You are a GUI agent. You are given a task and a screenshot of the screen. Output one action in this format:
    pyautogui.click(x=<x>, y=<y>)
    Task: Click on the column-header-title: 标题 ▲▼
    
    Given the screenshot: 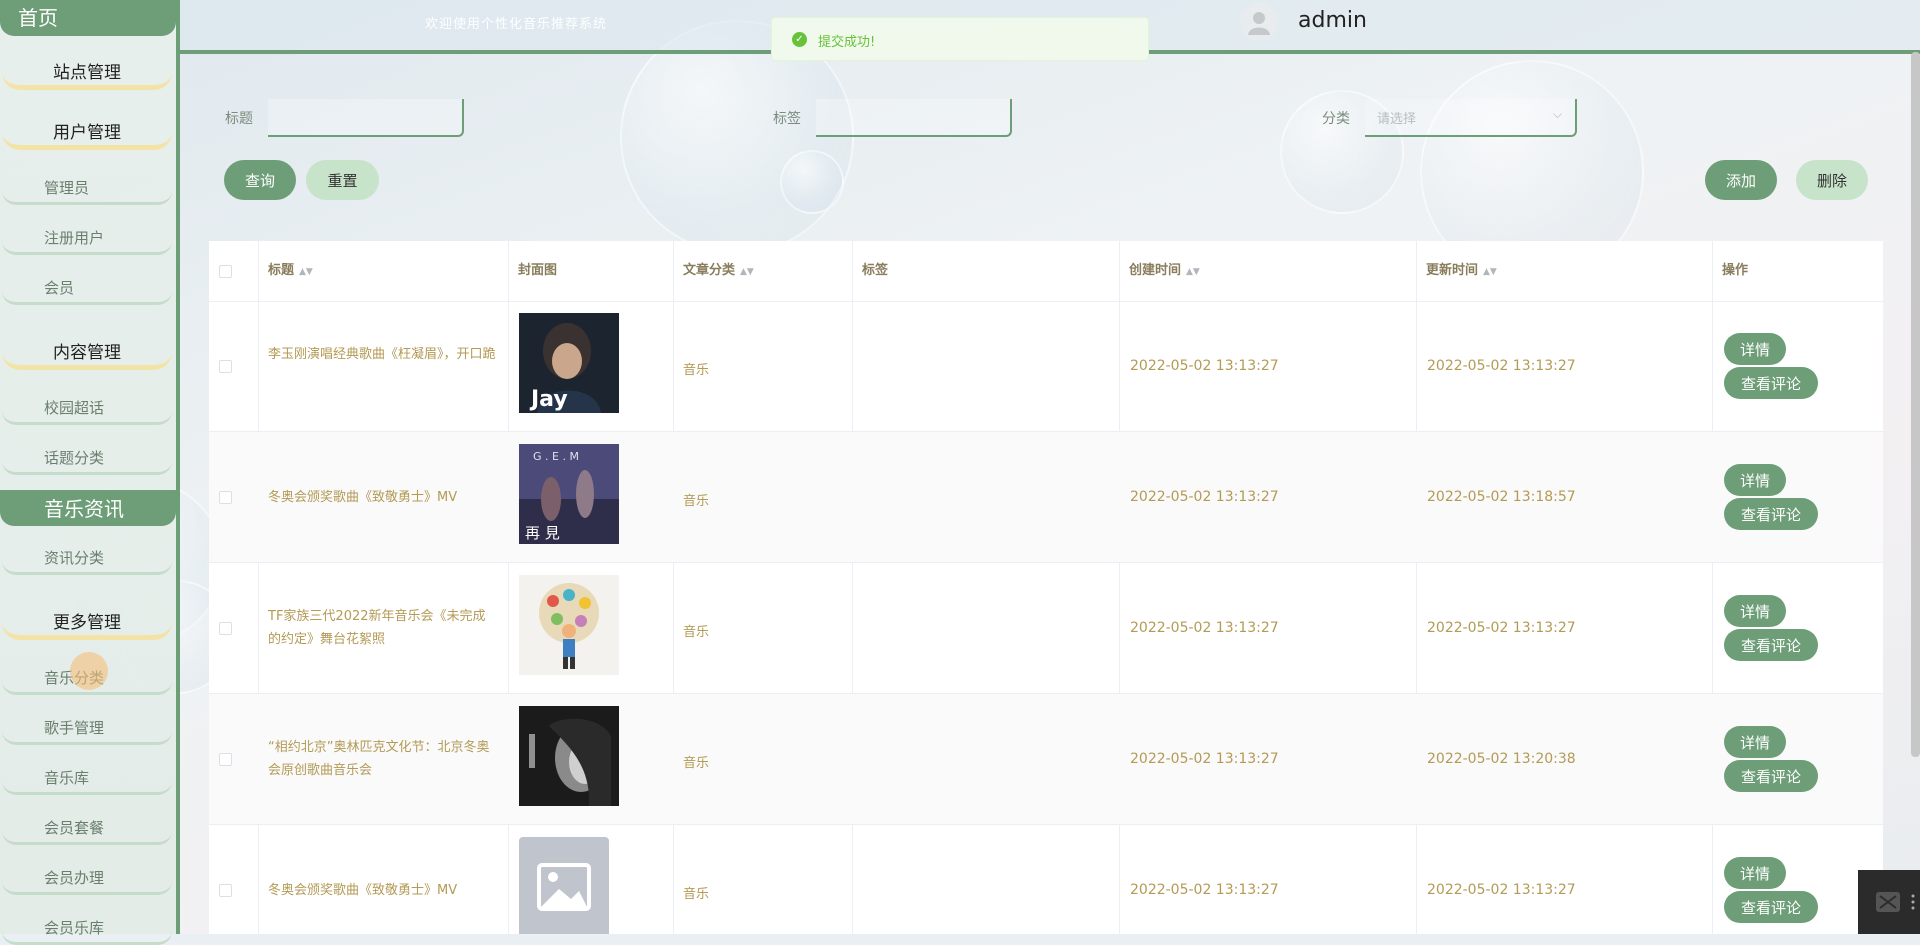 What is the action you would take?
    pyautogui.click(x=383, y=271)
    